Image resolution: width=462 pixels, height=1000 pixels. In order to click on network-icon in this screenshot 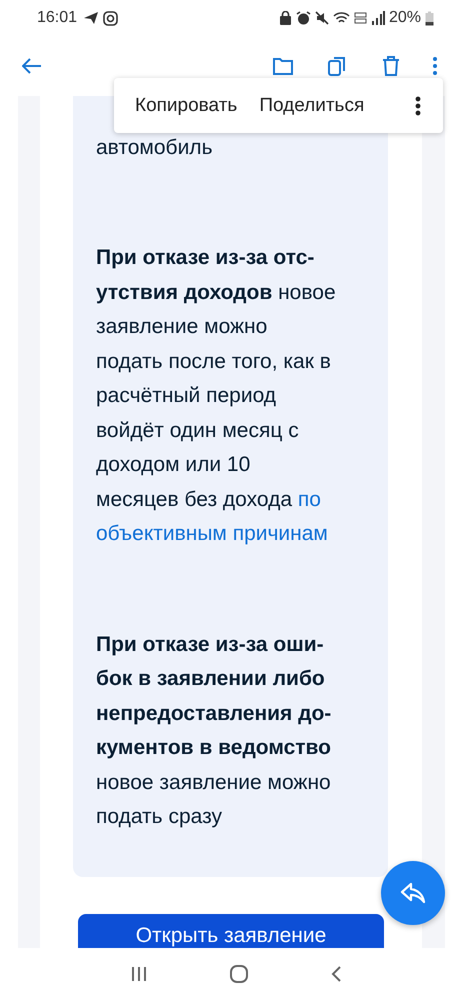, I will do `click(360, 18)`.